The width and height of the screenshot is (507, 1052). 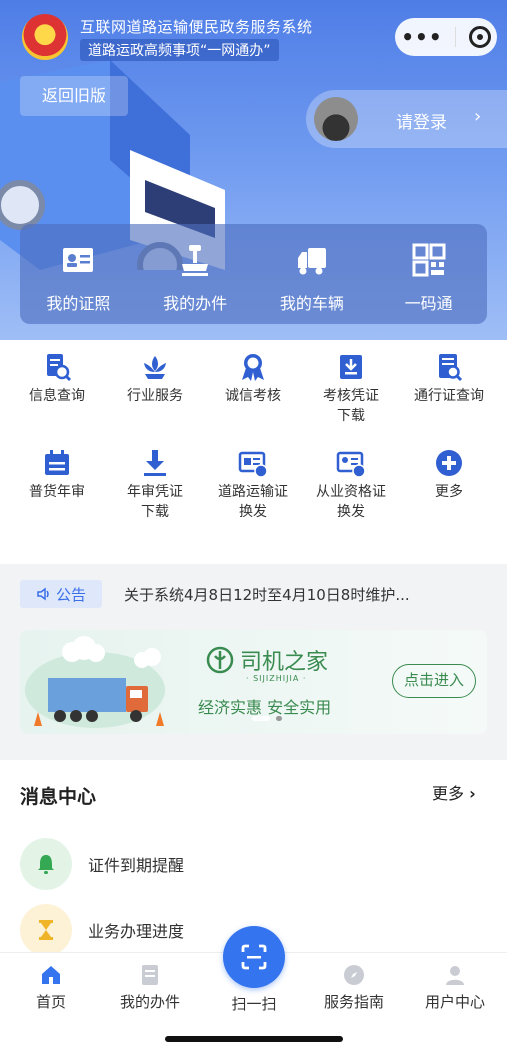 I want to click on service-industry: 行业服务, so click(x=155, y=398).